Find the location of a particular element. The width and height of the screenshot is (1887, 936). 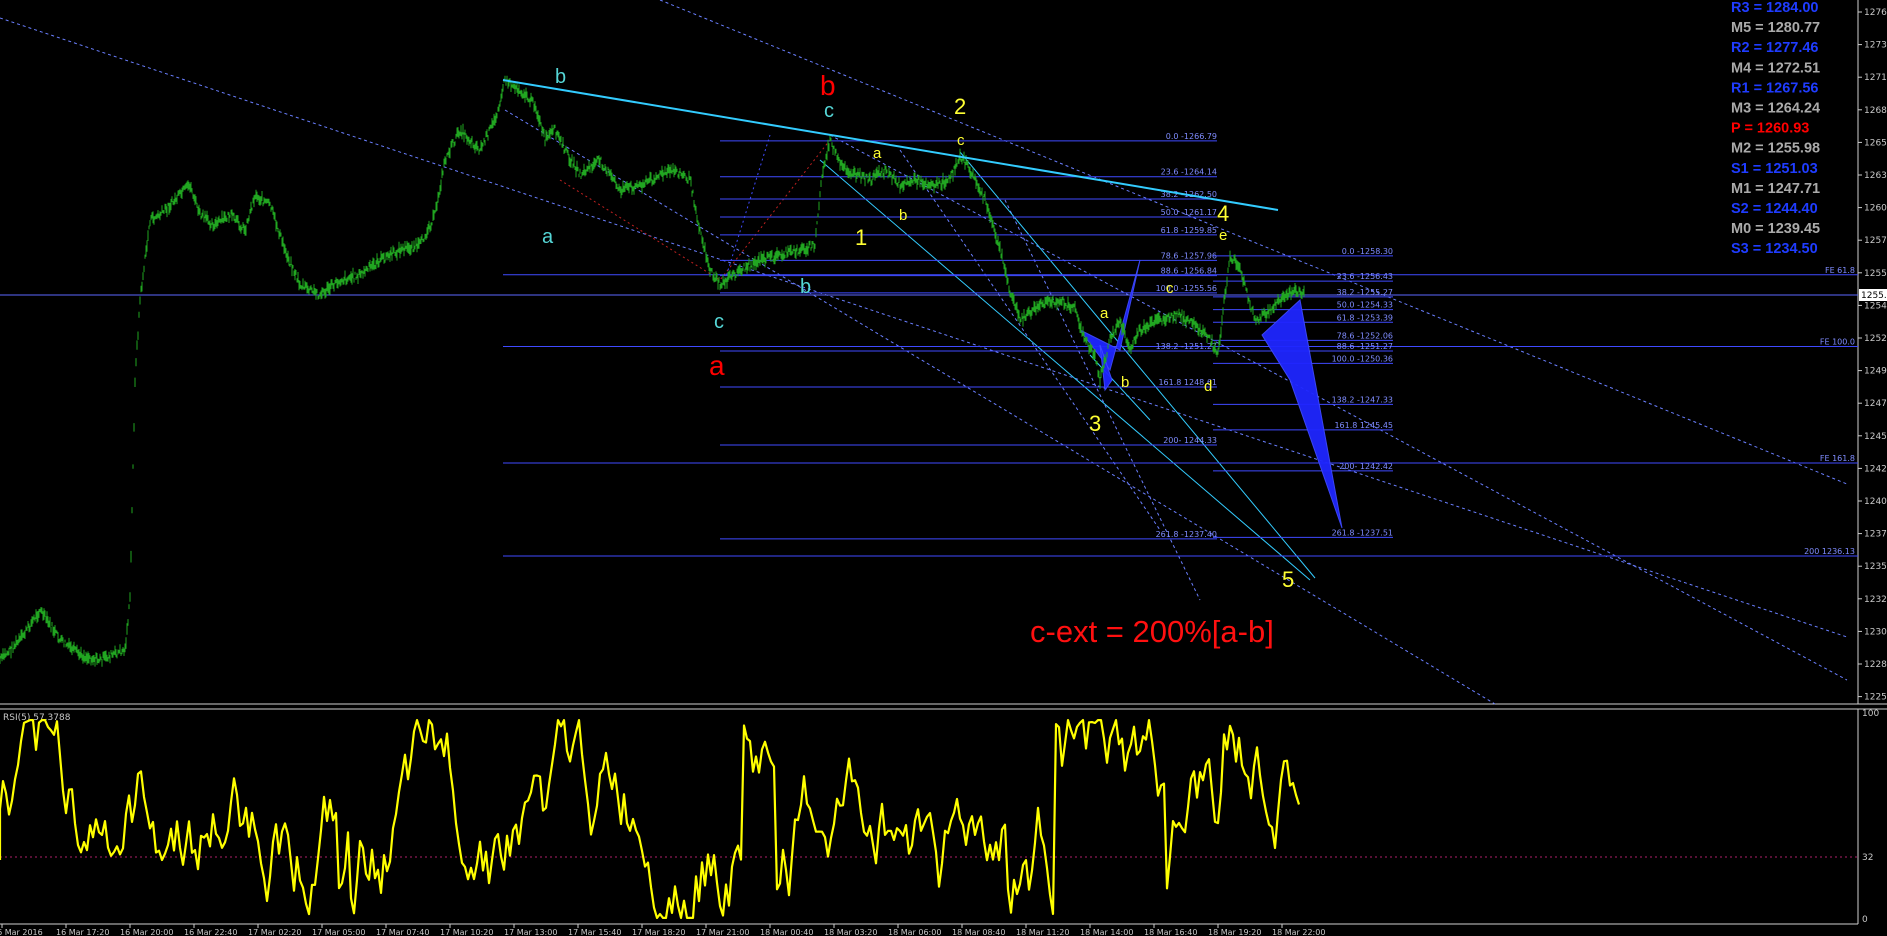

price-tick-label: 1257.9 is located at coordinates (1875, 241).